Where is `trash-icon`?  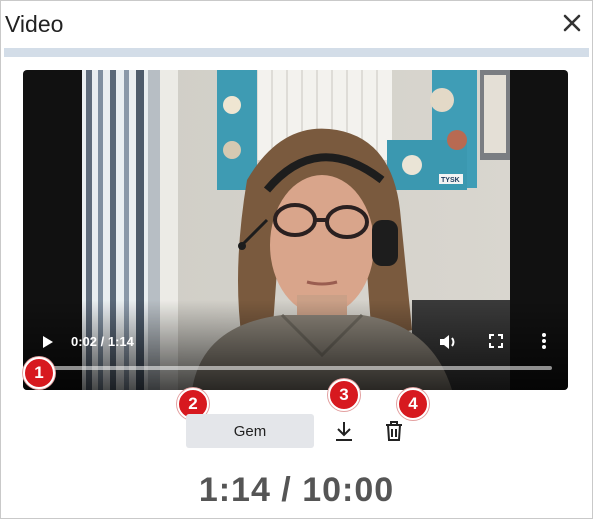
trash-icon is located at coordinates (394, 433).